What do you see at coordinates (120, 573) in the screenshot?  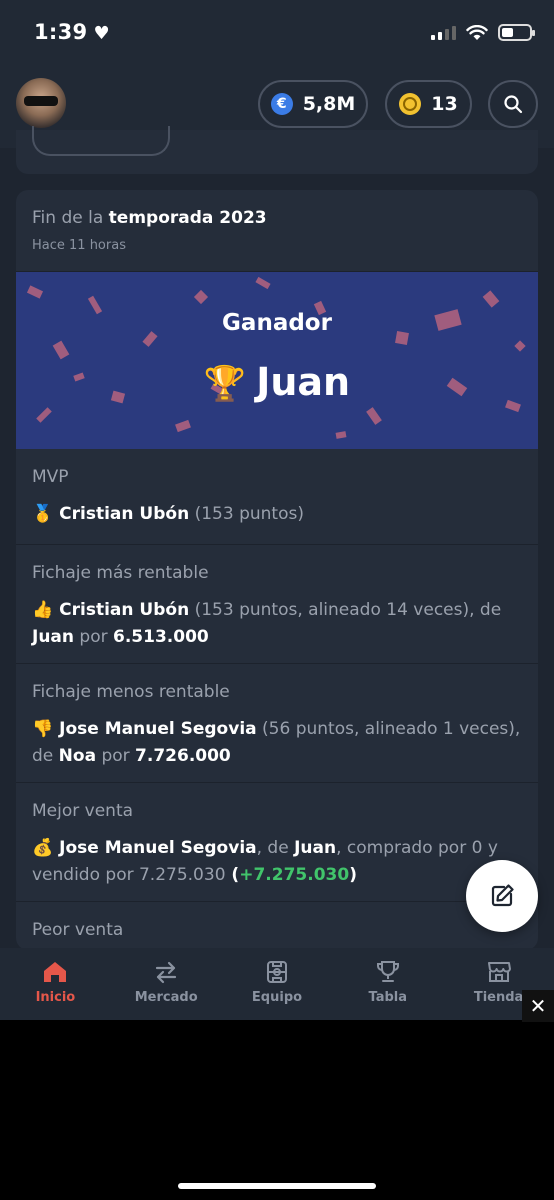 I see `best-signing-title: Fichaje más rentable` at bounding box center [120, 573].